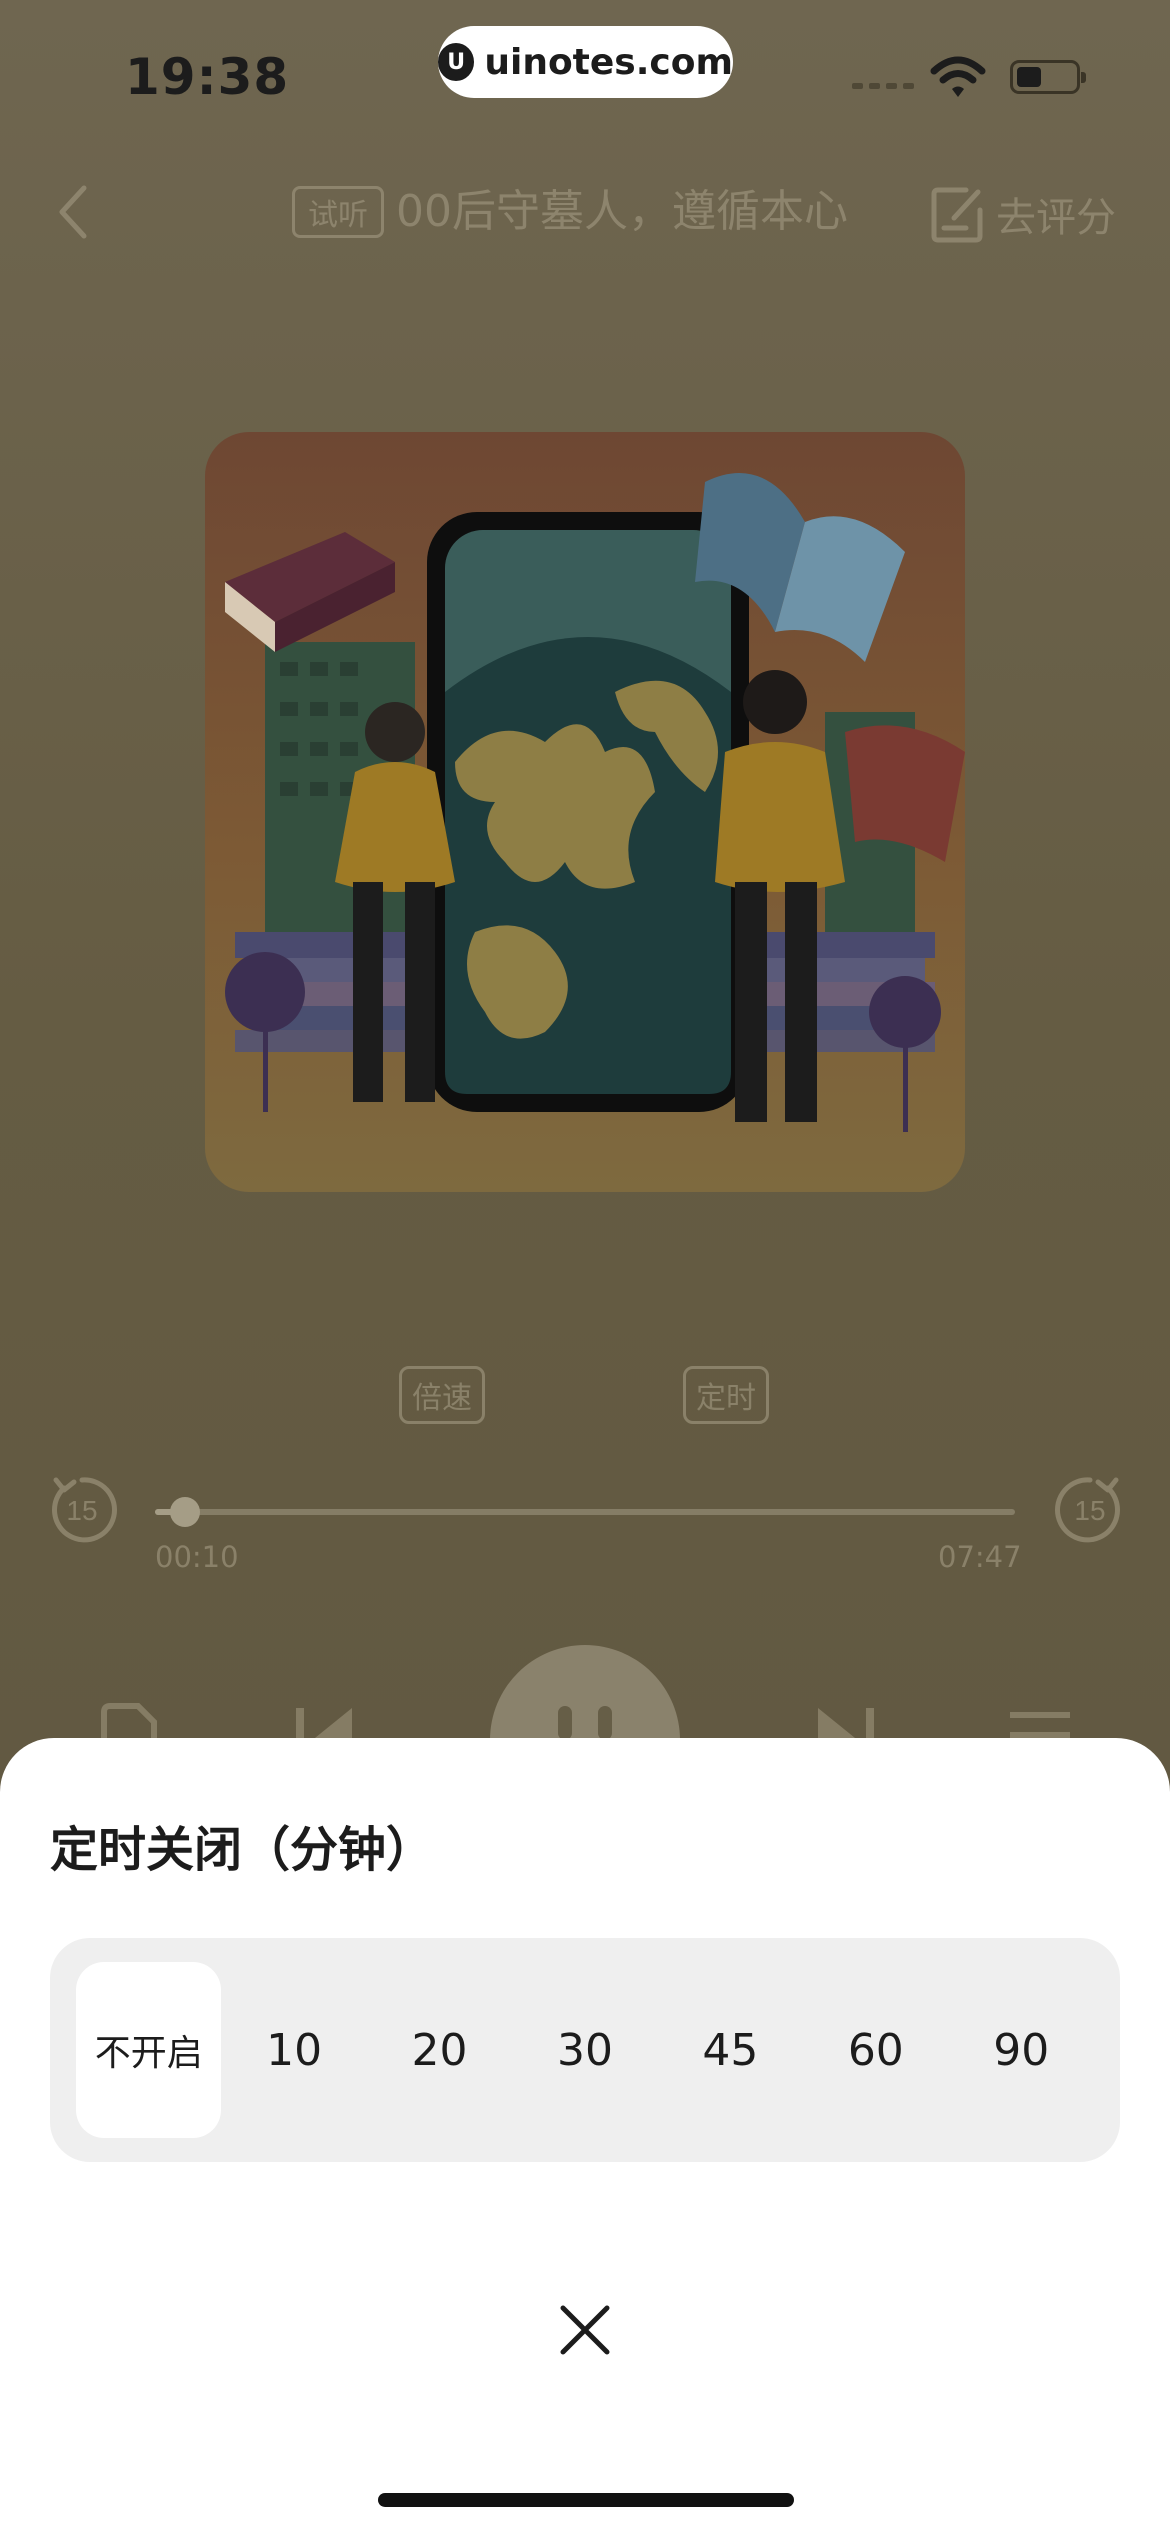 The height and width of the screenshot is (2532, 1170). I want to click on timer-option-10: 10, so click(293, 2050).